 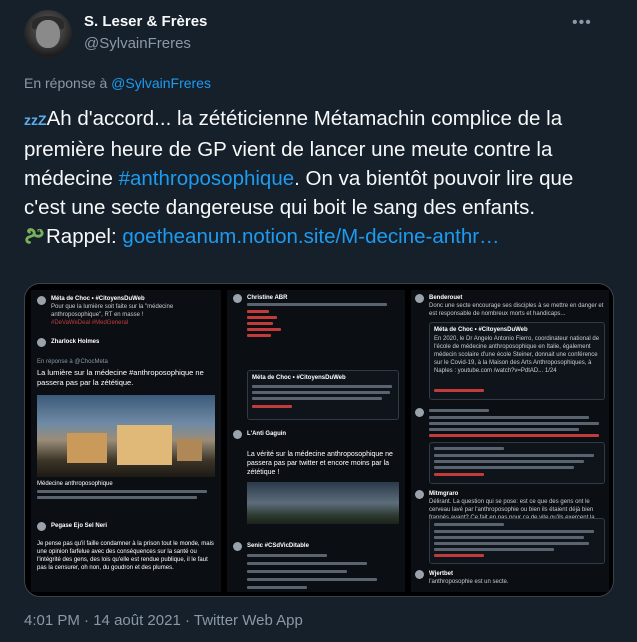 I want to click on reply-context: En réponse à @SylvainFreres, so click(x=117, y=83).